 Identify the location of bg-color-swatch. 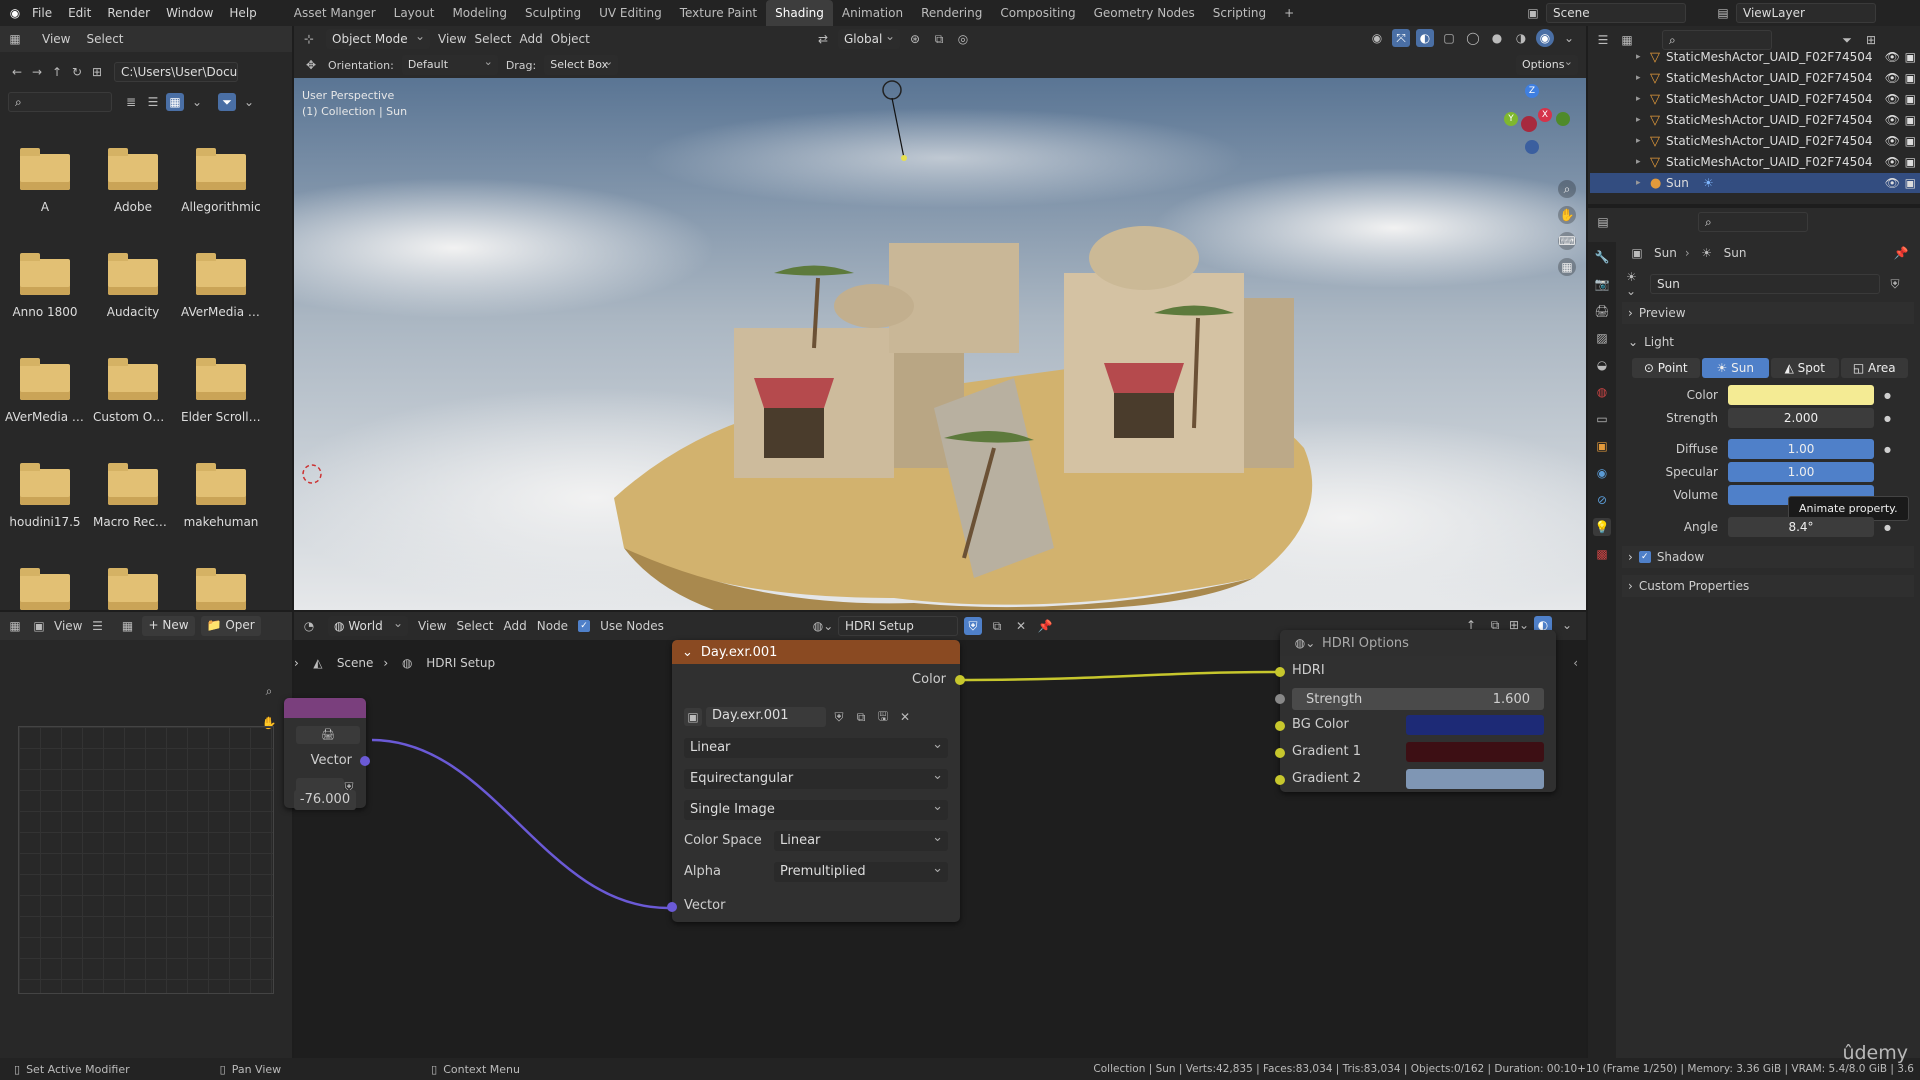
(1475, 725).